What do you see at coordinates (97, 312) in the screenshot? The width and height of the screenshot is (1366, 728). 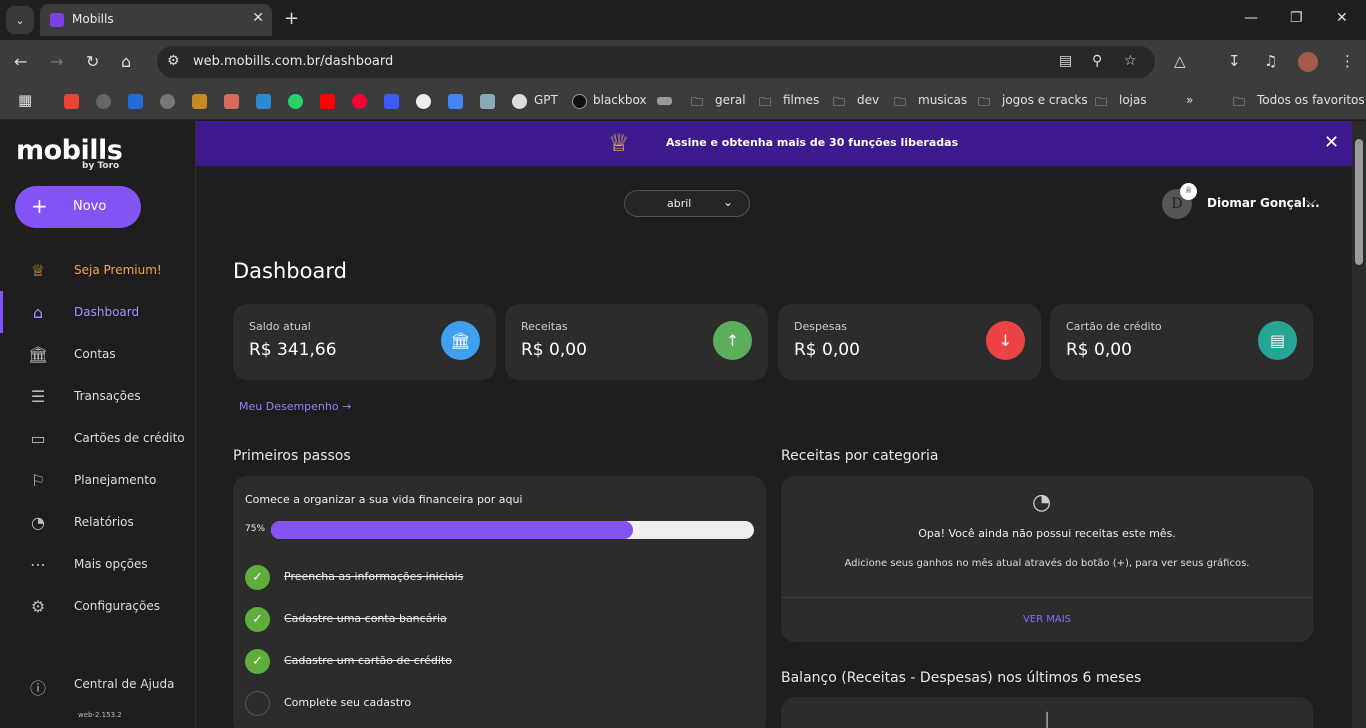 I see `sidebar-item-dashboard: ⌂ Dashboard` at bounding box center [97, 312].